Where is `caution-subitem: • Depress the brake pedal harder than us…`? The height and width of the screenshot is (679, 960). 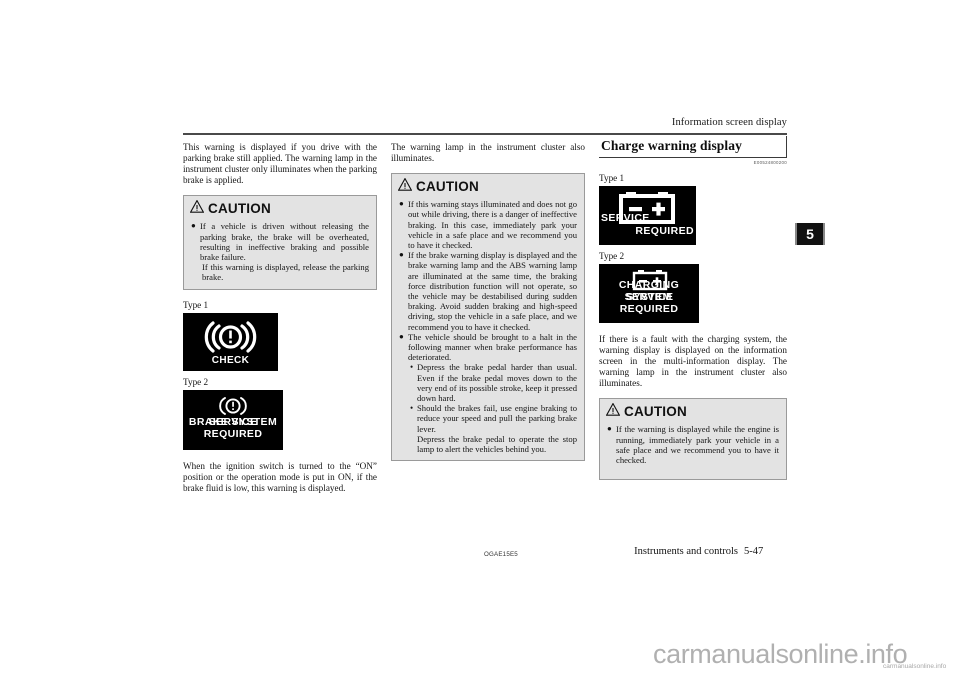
caution-subitem: • Depress the brake pedal harder than us… is located at coordinates (493, 382).